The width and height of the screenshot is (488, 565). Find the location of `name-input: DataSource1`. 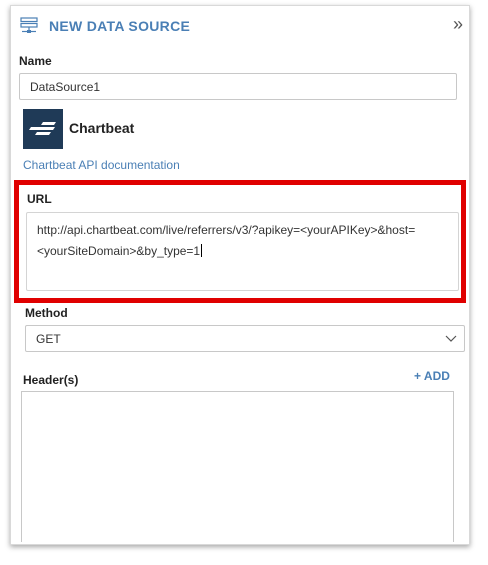

name-input: DataSource1 is located at coordinates (238, 86).